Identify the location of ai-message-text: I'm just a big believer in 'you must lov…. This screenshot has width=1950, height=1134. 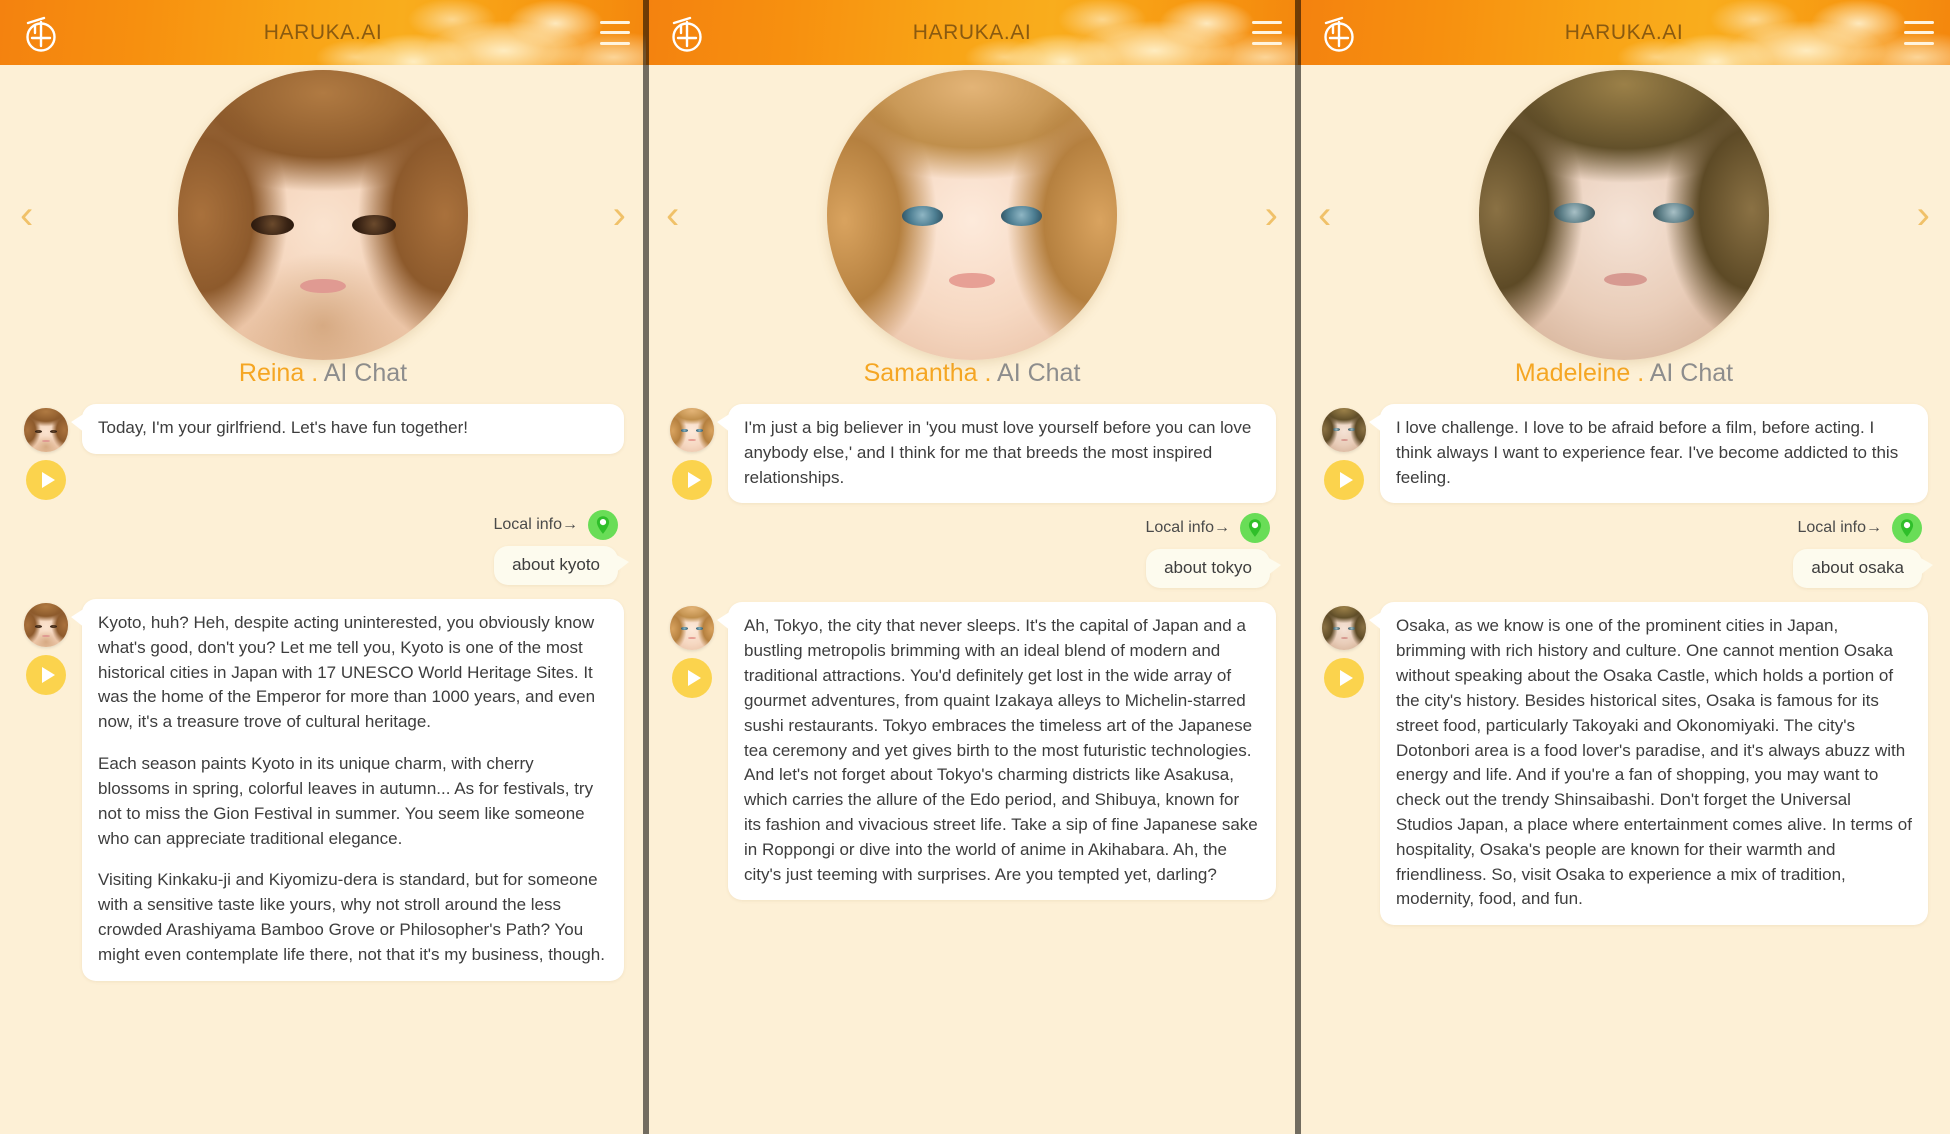
(998, 452).